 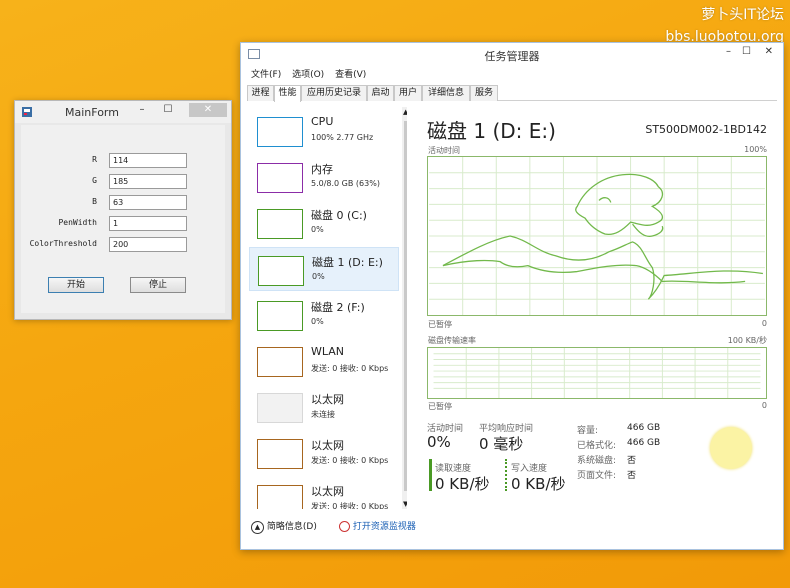 I want to click on tab-users: 用户, so click(x=408, y=93).